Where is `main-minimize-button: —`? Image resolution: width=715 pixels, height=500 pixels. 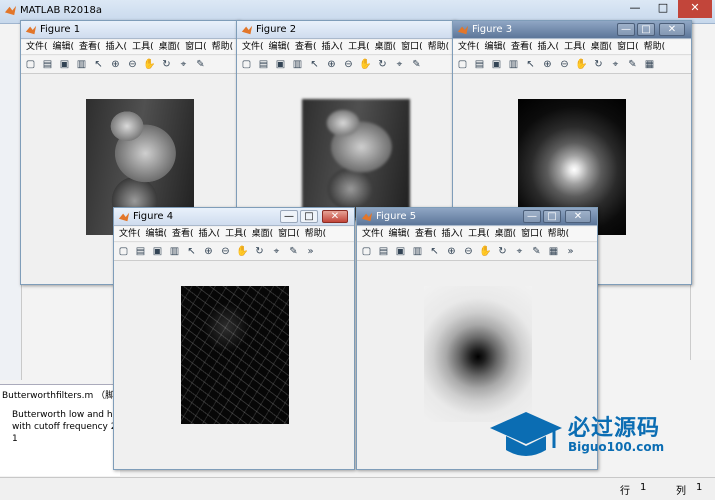
main-minimize-button: — is located at coordinates (635, 9).